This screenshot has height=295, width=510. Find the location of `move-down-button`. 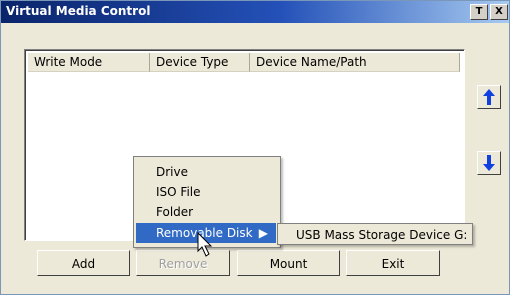

move-down-button is located at coordinates (489, 163).